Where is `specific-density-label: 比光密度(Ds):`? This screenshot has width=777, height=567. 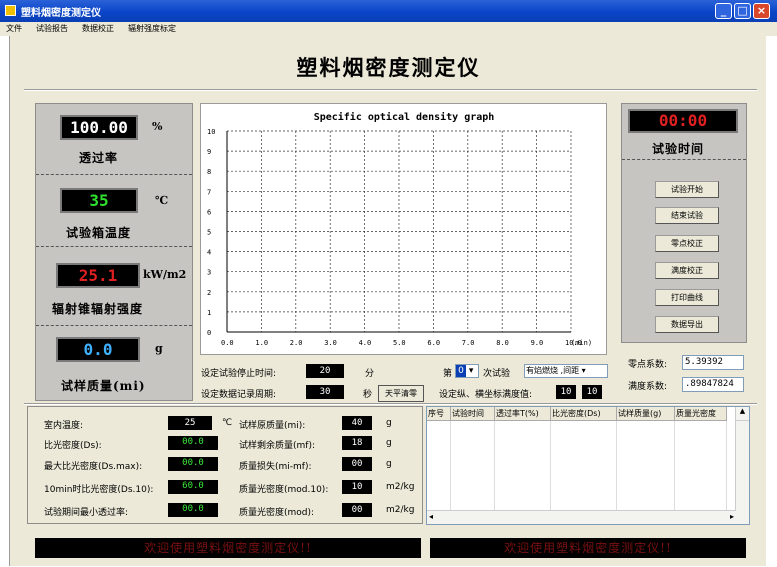
specific-density-label: 比光密度(Ds): is located at coordinates (73, 446).